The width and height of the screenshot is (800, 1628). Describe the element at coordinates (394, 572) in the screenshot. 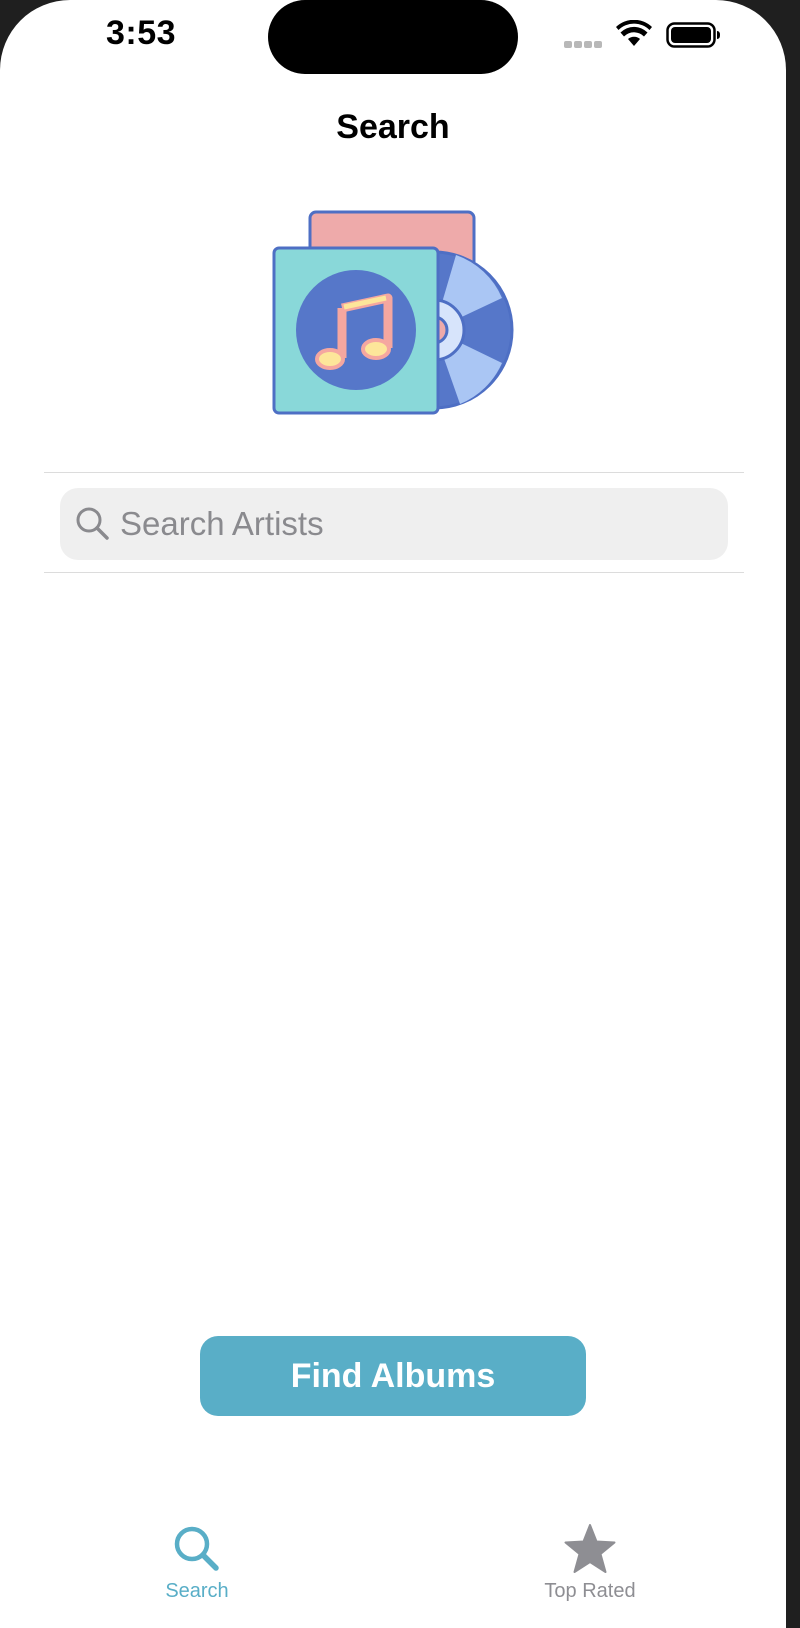

I see `divider-bottom` at that location.